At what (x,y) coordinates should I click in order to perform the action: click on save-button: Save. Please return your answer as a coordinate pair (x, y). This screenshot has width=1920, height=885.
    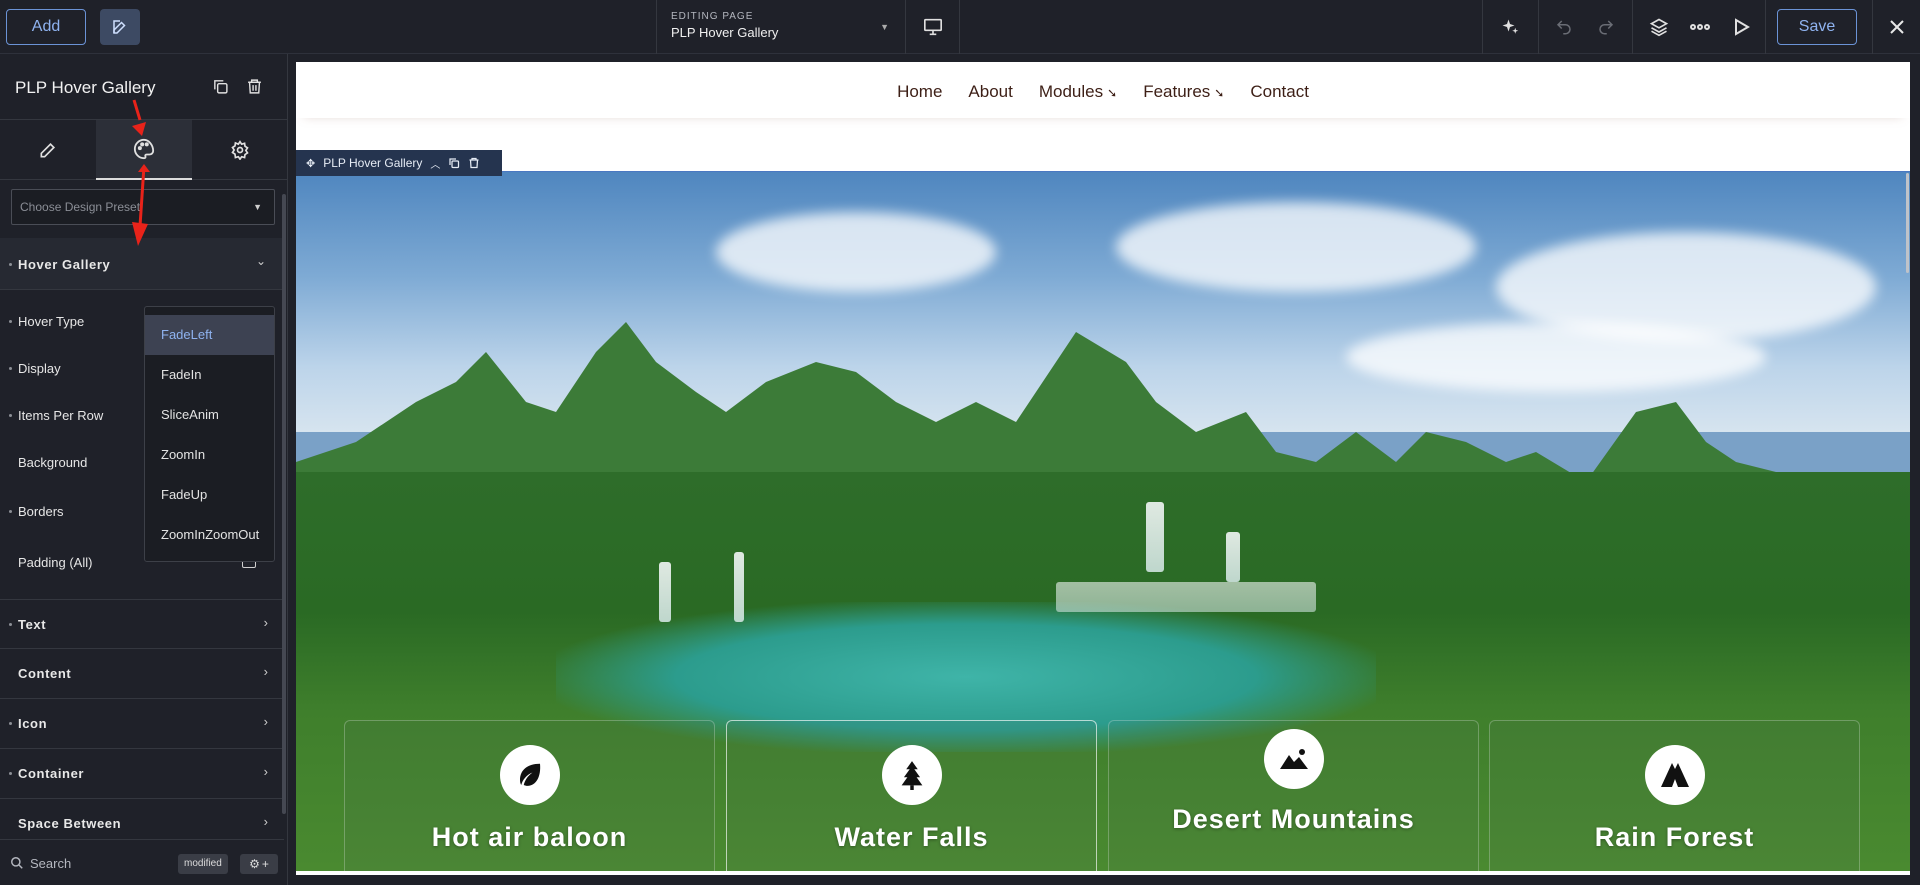
    Looking at the image, I should click on (1817, 27).